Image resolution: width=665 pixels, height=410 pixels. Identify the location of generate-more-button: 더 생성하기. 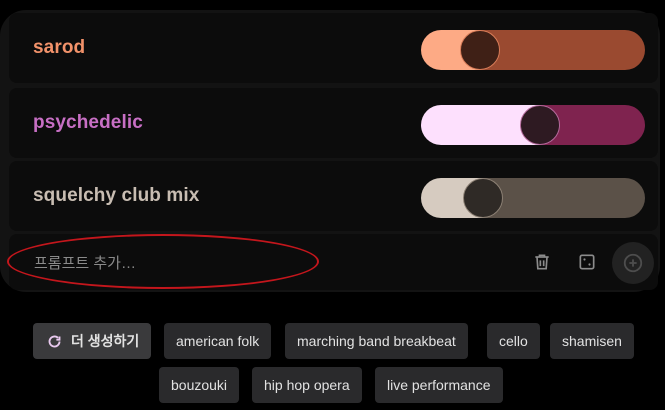
(92, 341).